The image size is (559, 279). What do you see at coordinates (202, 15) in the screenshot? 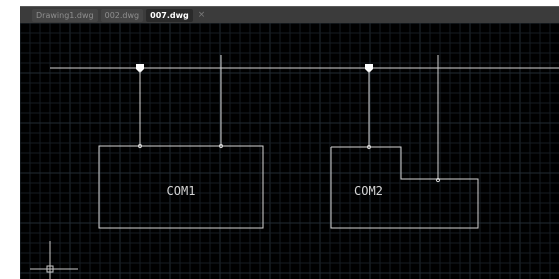
I see `close-tab-icon: ×` at bounding box center [202, 15].